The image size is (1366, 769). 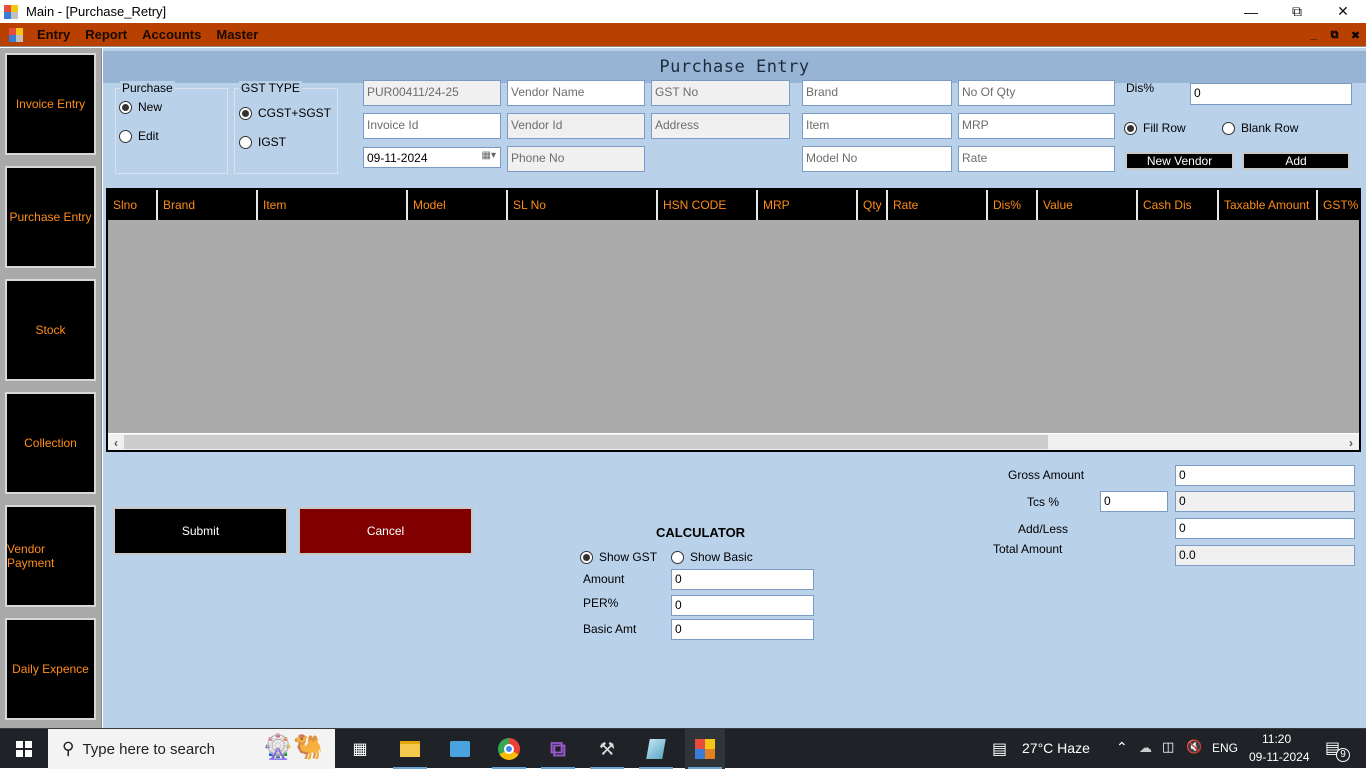 What do you see at coordinates (58, 34) in the screenshot?
I see `menu-entry: Entry` at bounding box center [58, 34].